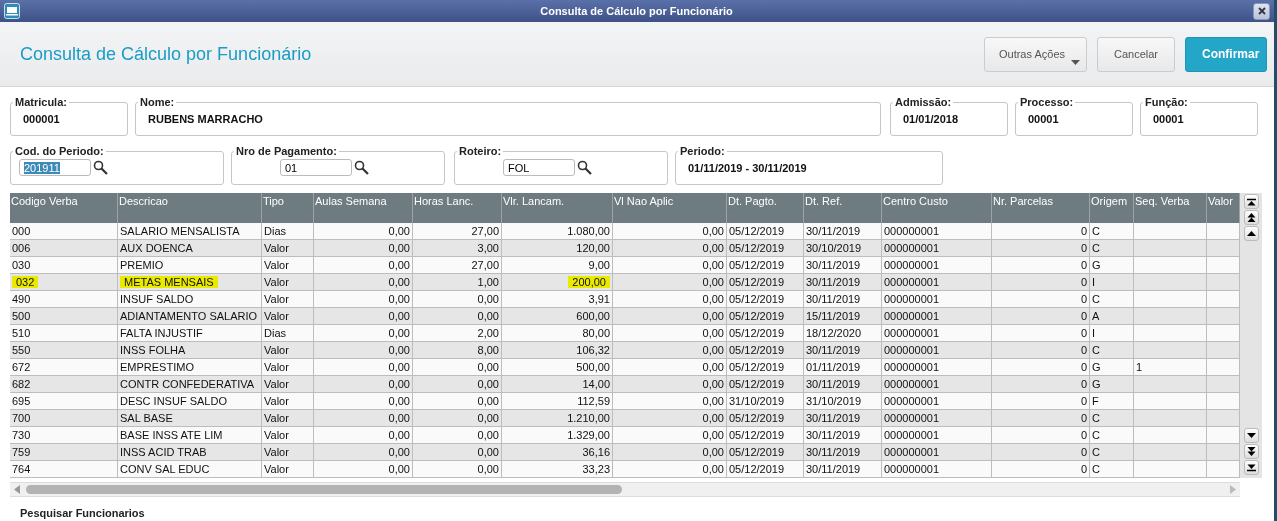  What do you see at coordinates (1043, 118) in the screenshot?
I see `field-value: 00001` at bounding box center [1043, 118].